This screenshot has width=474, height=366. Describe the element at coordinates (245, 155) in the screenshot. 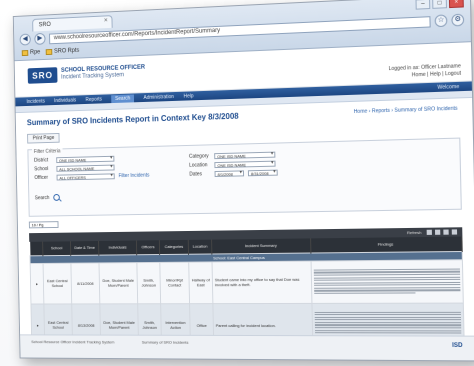

I see `category-select: ONE ISD NAME` at that location.